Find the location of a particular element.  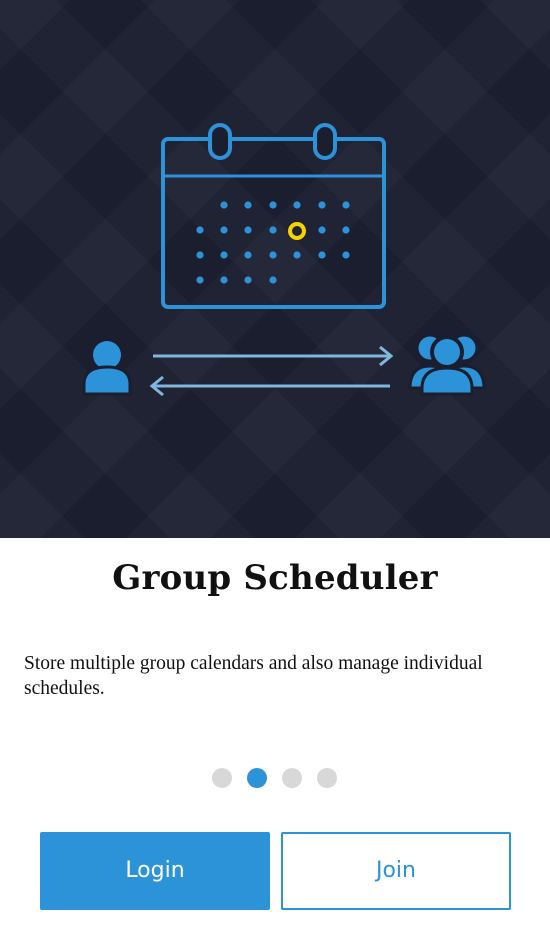

selected-day-marker is located at coordinates (297, 231).